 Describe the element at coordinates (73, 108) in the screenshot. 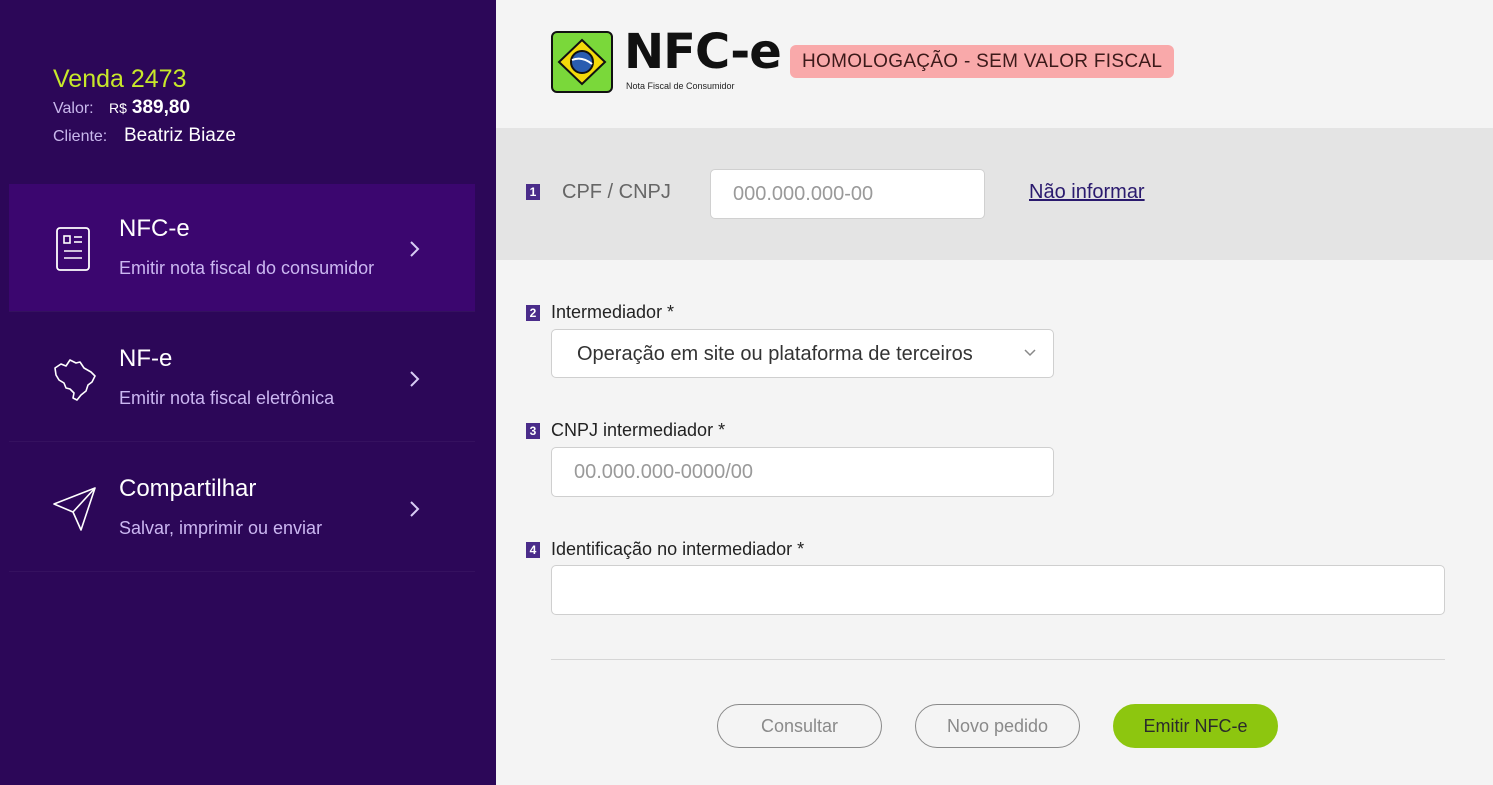

I see `sale-value-label: Valor:` at that location.